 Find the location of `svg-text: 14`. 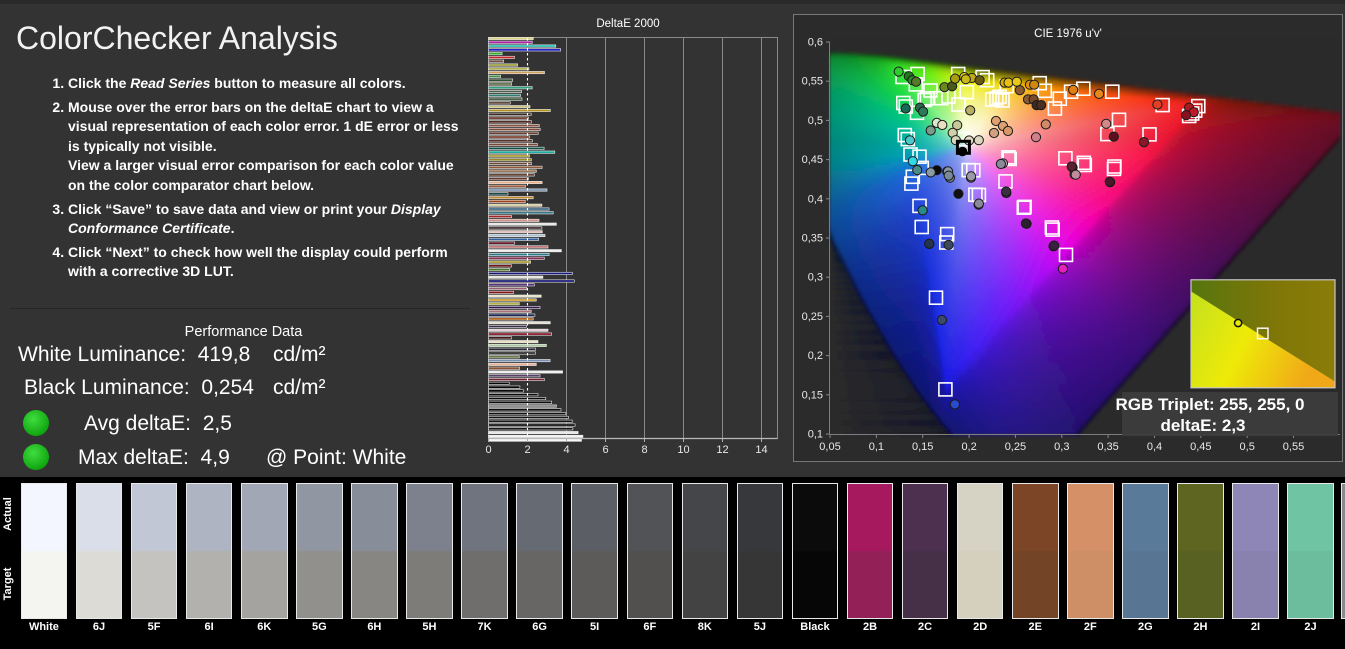

svg-text: 14 is located at coordinates (761, 450).